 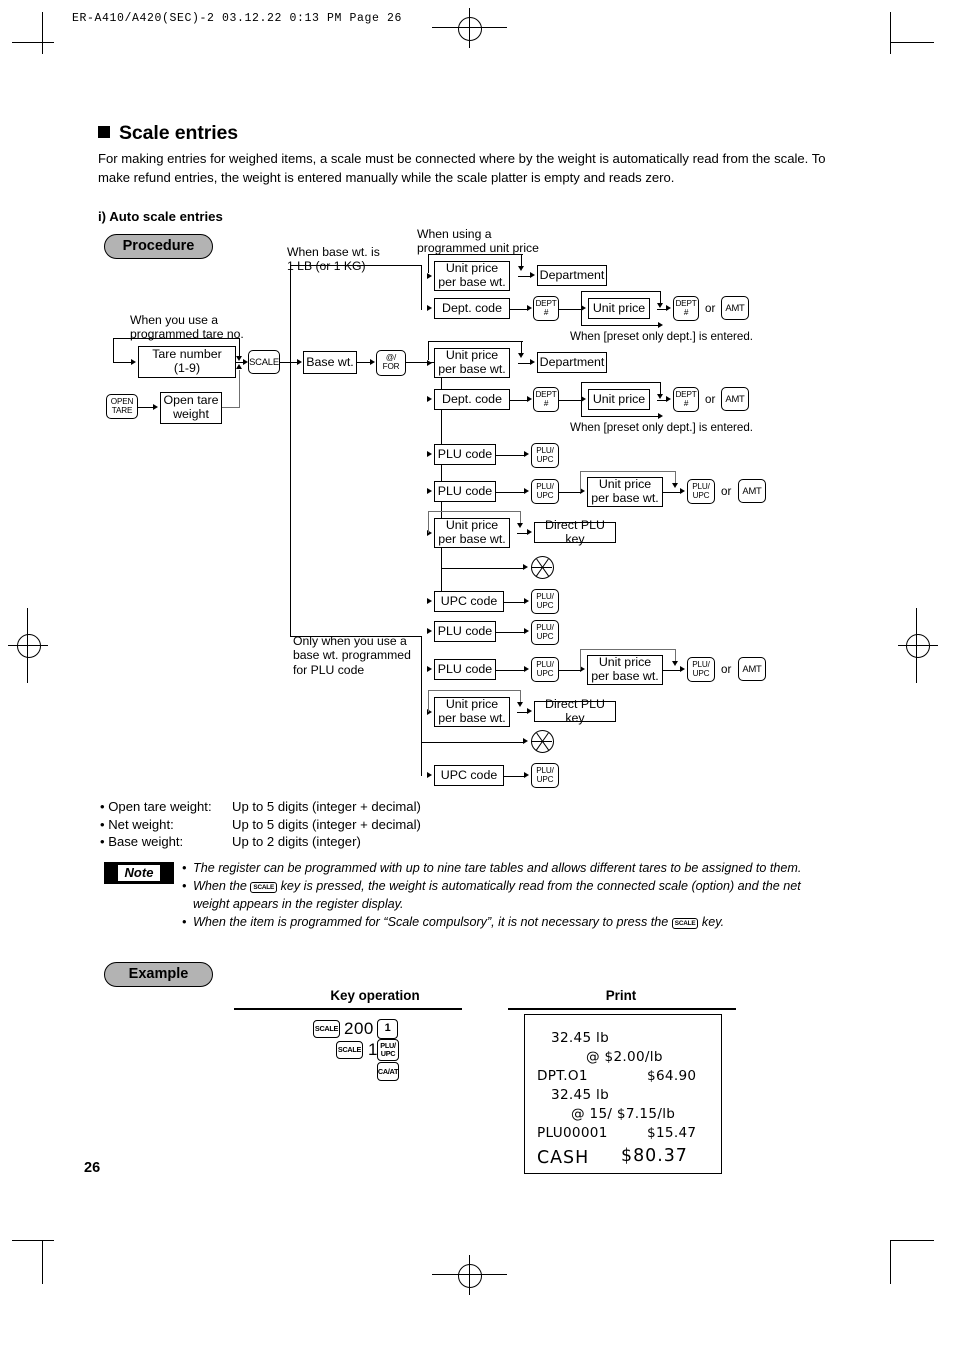 What do you see at coordinates (891, 1262) in the screenshot?
I see `crop-mark-br-v` at bounding box center [891, 1262].